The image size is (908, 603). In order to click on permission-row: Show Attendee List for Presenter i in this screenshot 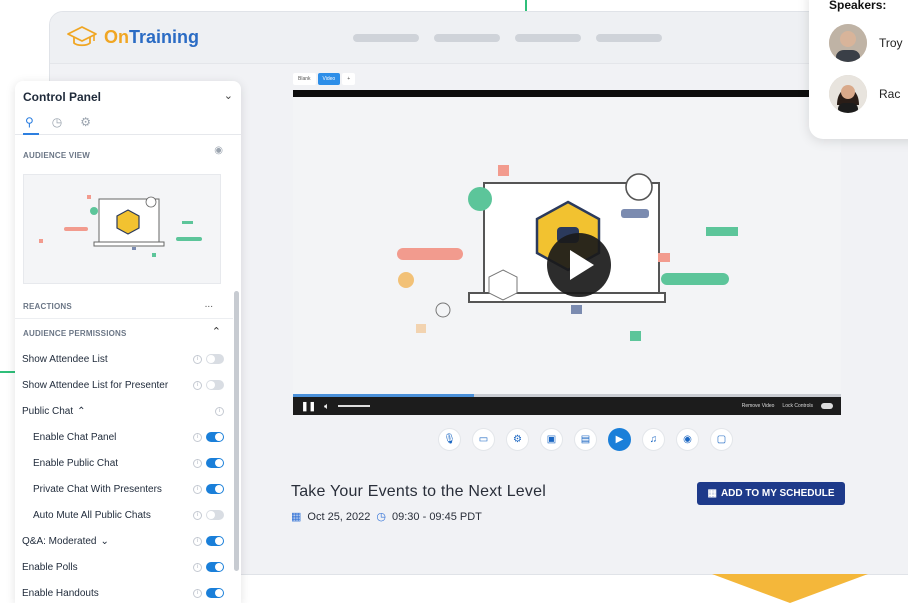, I will do `click(124, 385)`.